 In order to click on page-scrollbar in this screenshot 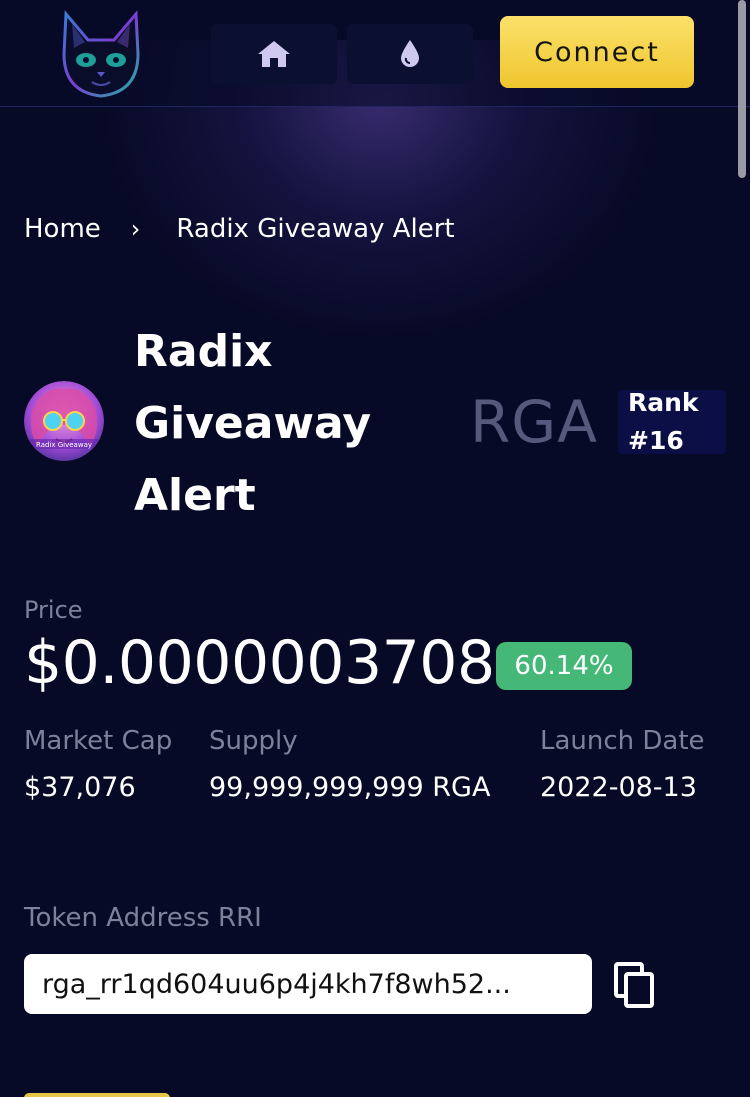, I will do `click(742, 89)`.